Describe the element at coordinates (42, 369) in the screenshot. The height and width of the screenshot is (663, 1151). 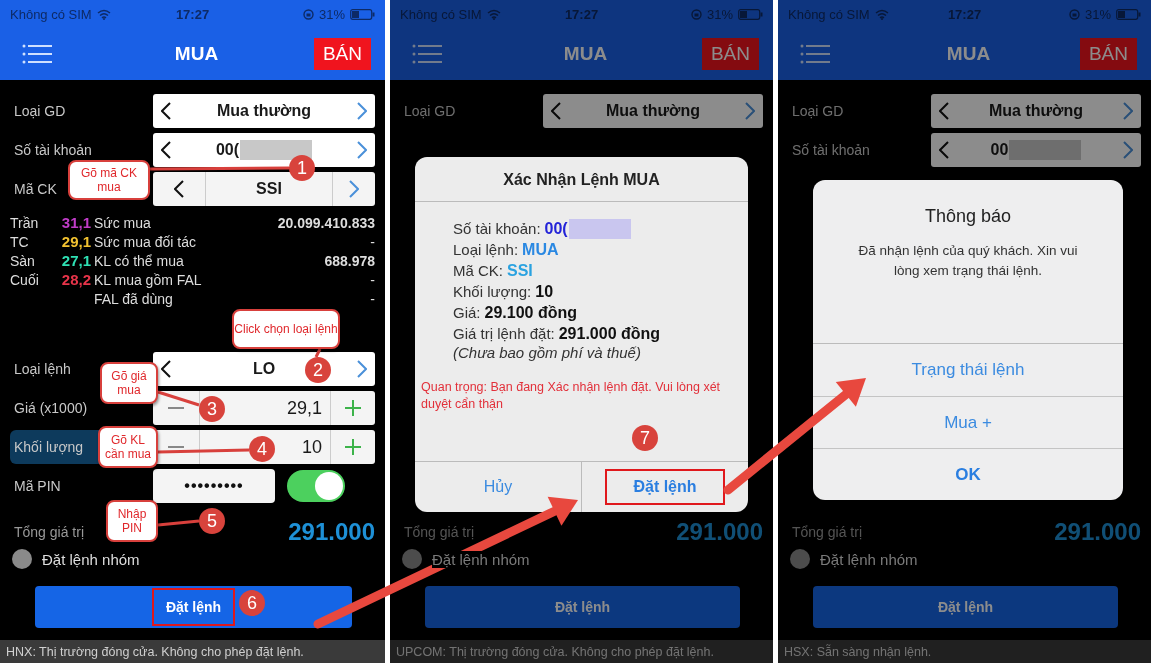
I see `field-label: Loại lệnh` at that location.